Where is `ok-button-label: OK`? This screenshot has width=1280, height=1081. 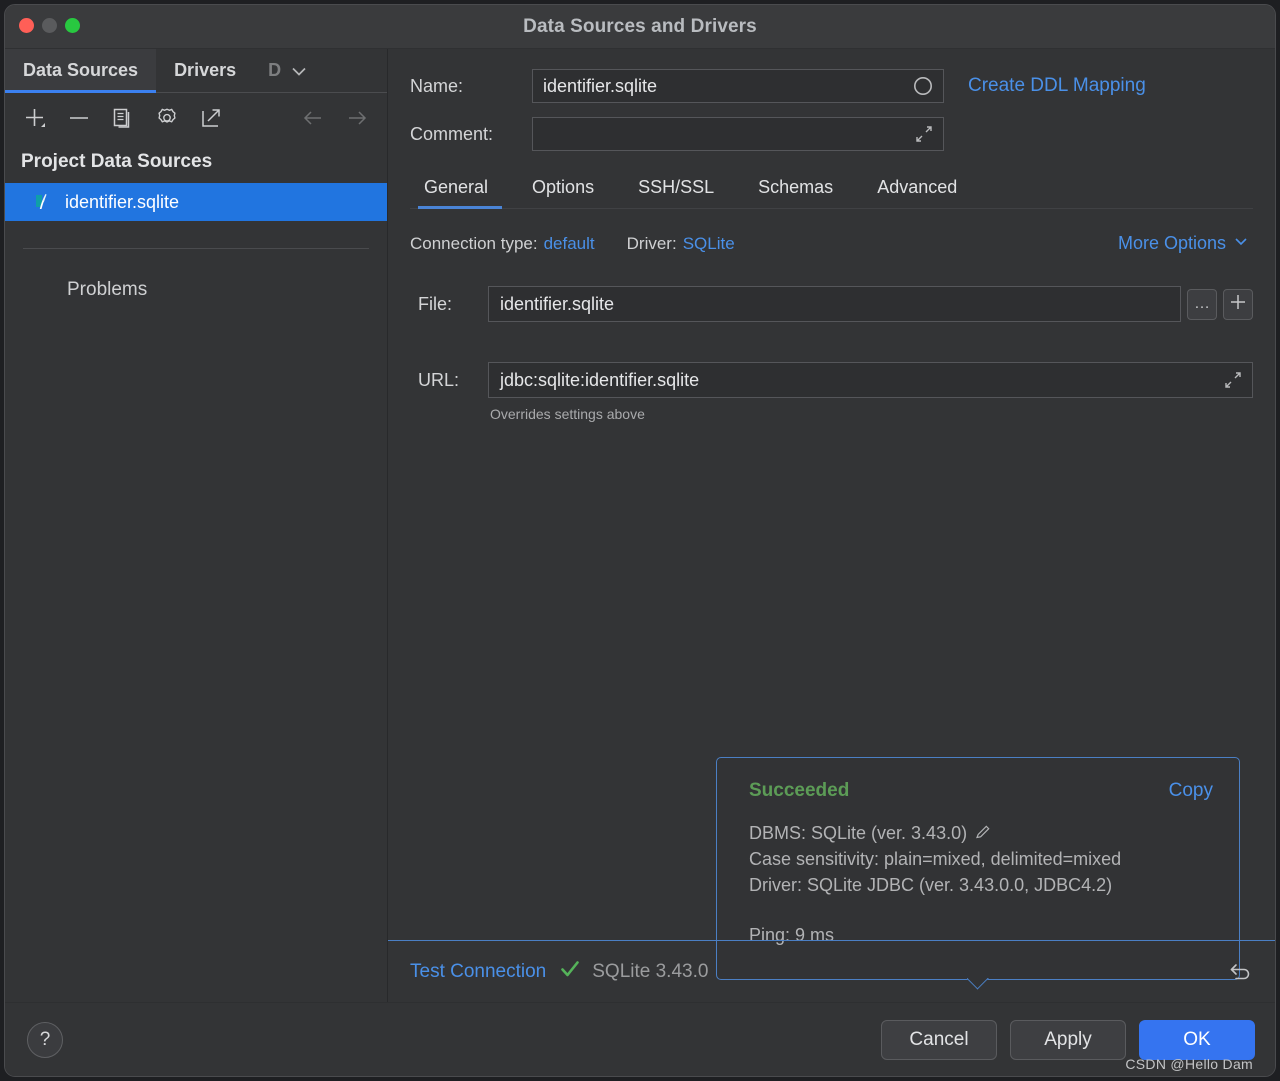
ok-button-label: OK is located at coordinates (1197, 1039).